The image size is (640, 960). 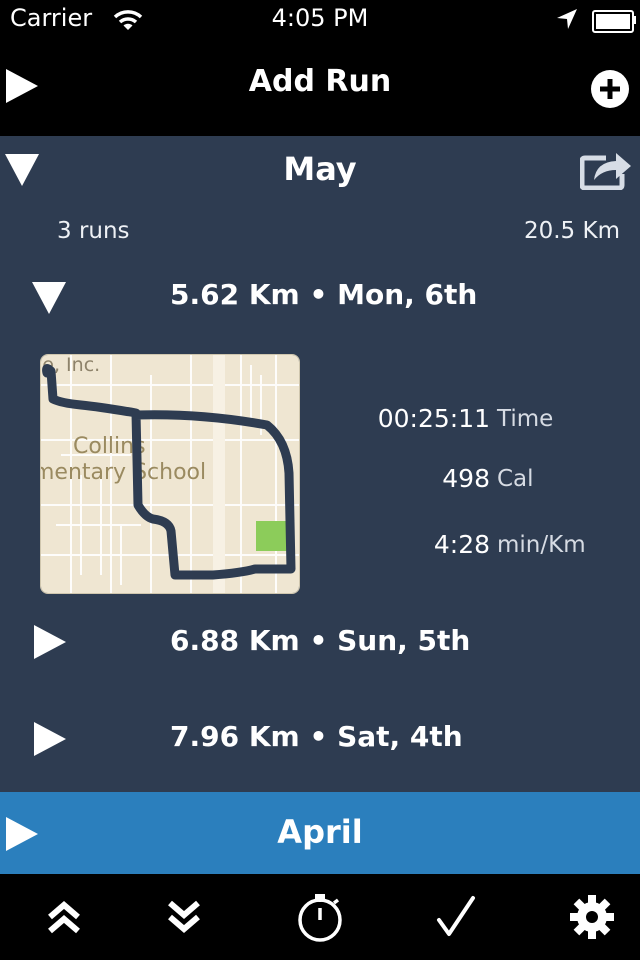 What do you see at coordinates (461, 544) in the screenshot?
I see `pace-value: 4:28` at bounding box center [461, 544].